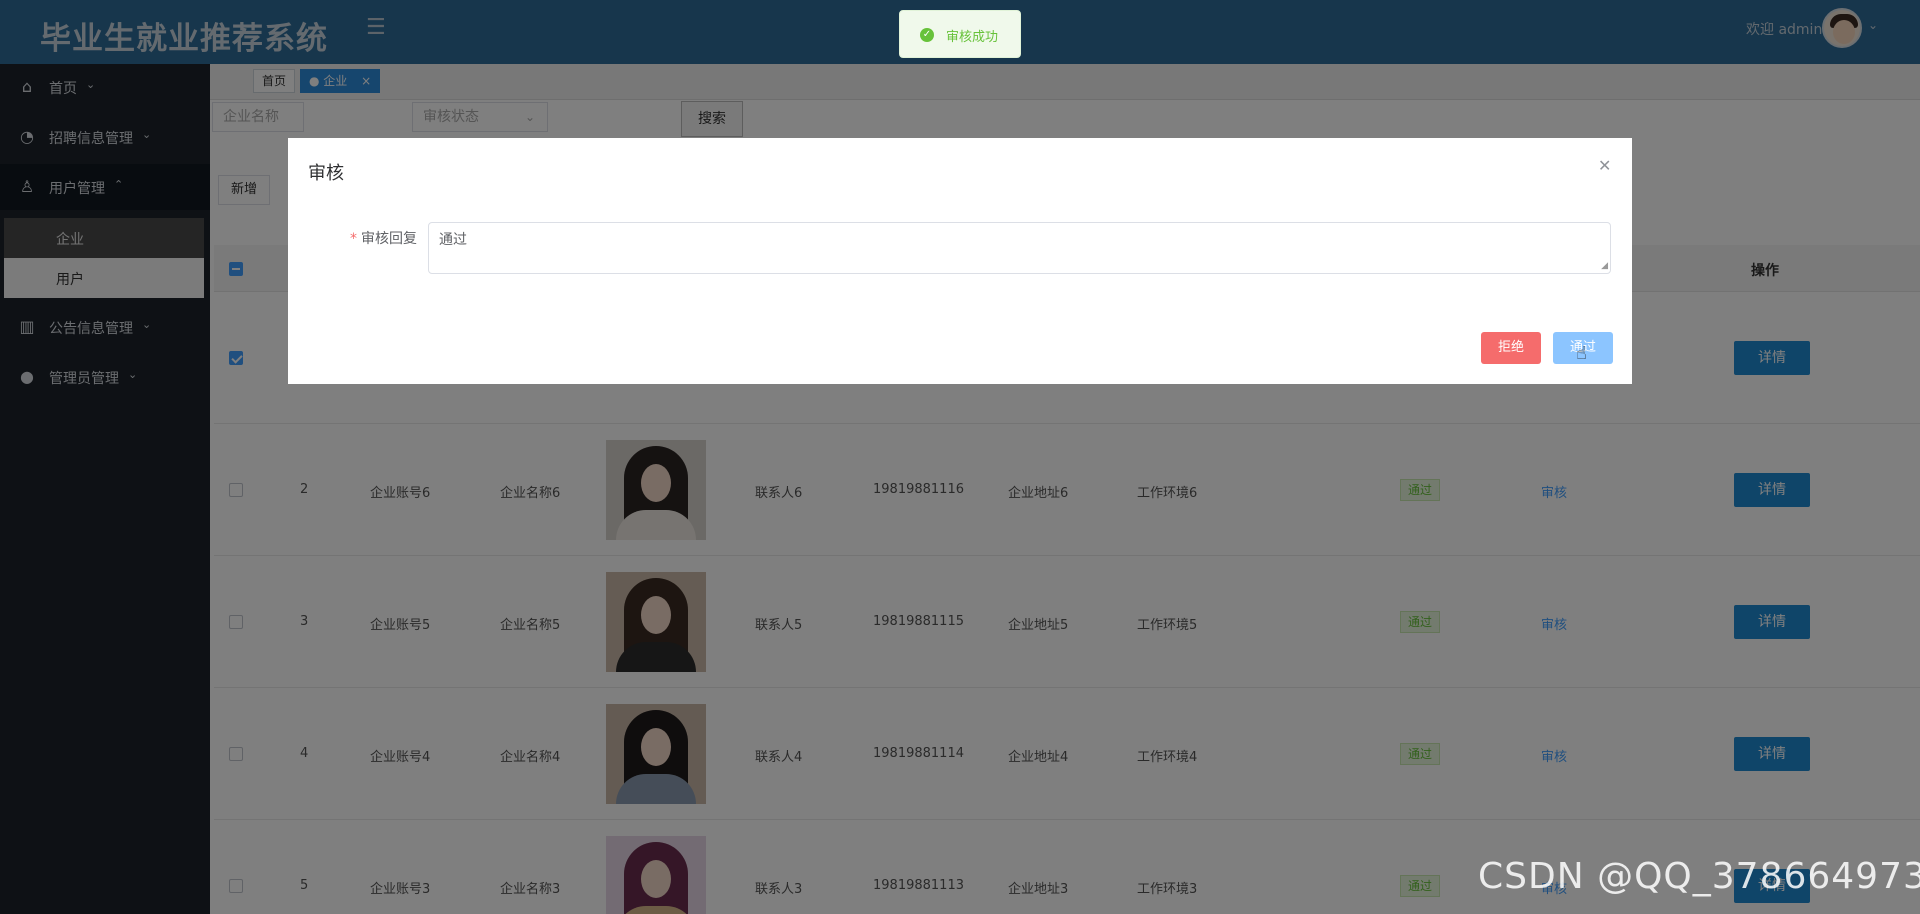  I want to click on review-reply-label: * 审核回复, so click(383, 238).